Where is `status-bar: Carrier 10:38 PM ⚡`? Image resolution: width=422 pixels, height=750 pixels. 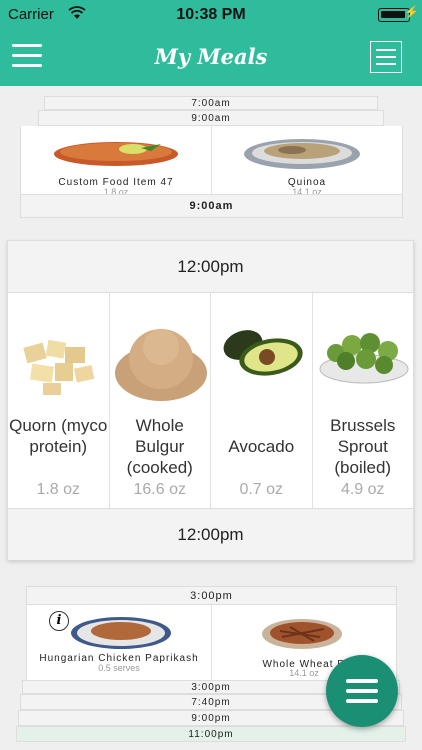
status-bar: Carrier 10:38 PM ⚡ is located at coordinates (211, 15).